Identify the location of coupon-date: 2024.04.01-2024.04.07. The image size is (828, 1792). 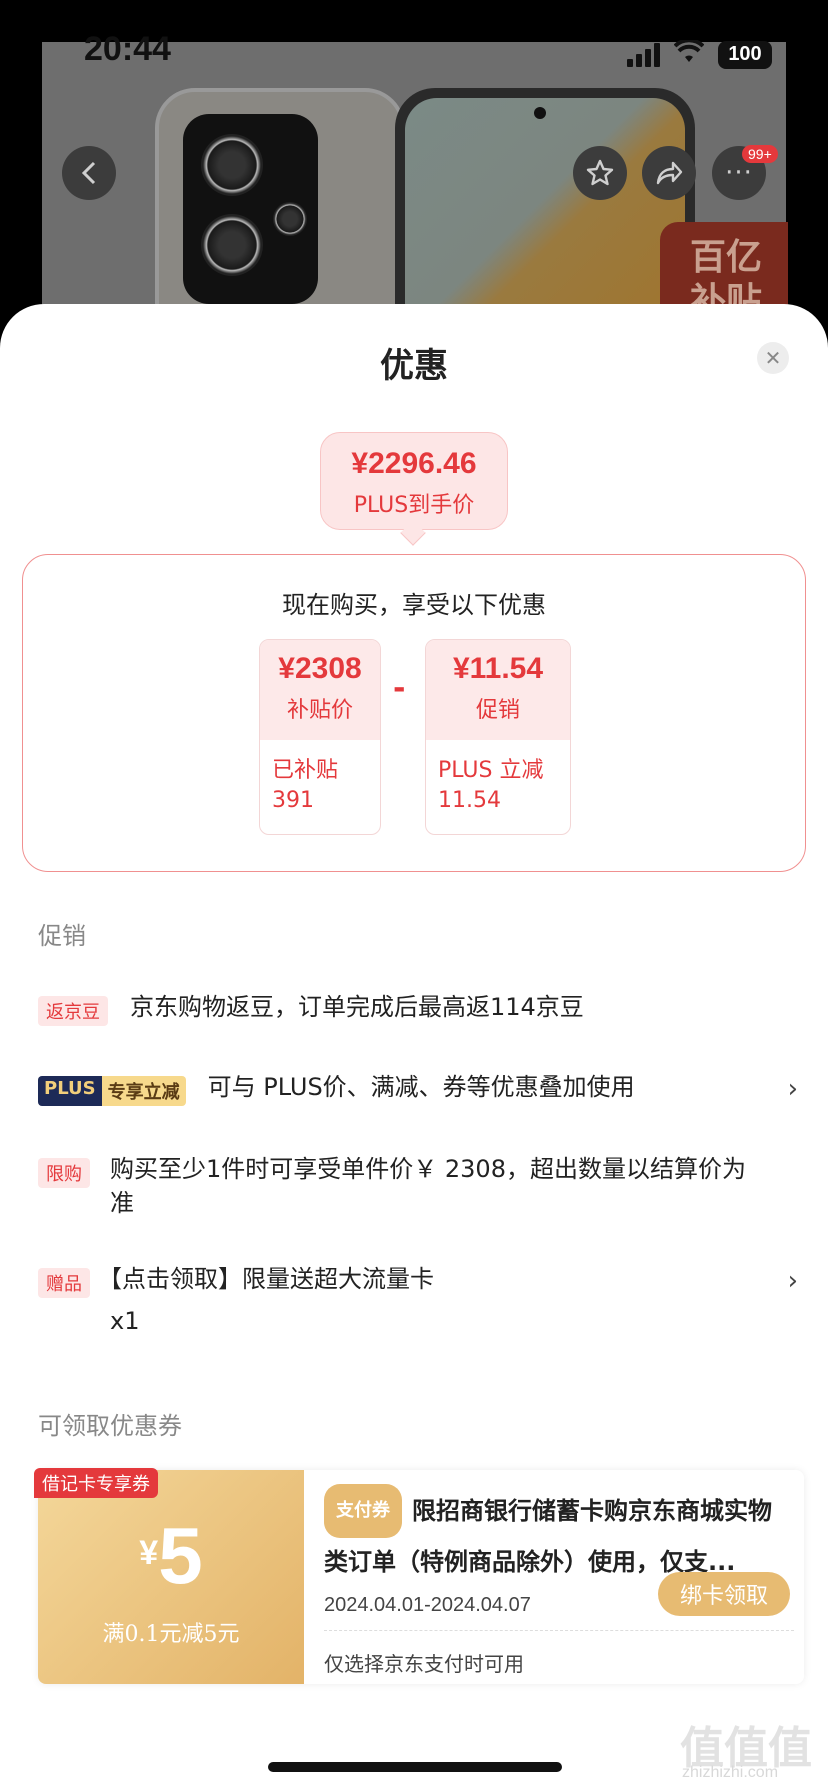
(427, 1605).